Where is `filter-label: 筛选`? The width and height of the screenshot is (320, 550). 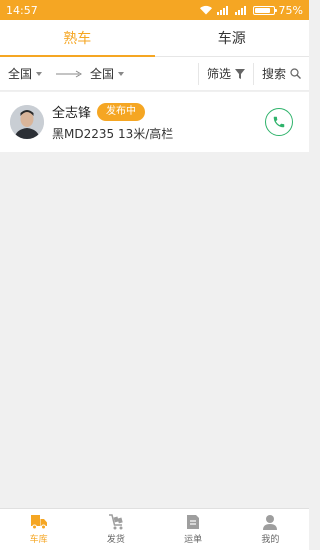 filter-label: 筛选 is located at coordinates (218, 74).